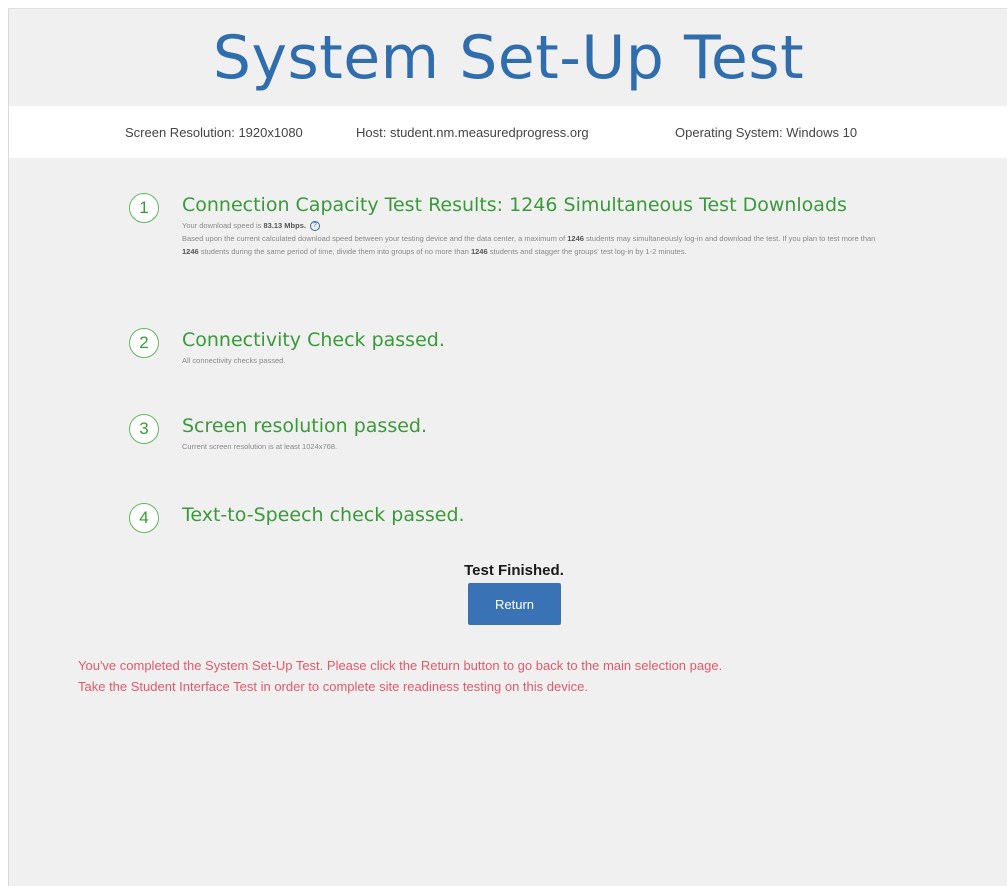 Image resolution: width=1007 pixels, height=886 pixels. What do you see at coordinates (305, 426) in the screenshot?
I see `step-title: Screen resolution passed.` at bounding box center [305, 426].